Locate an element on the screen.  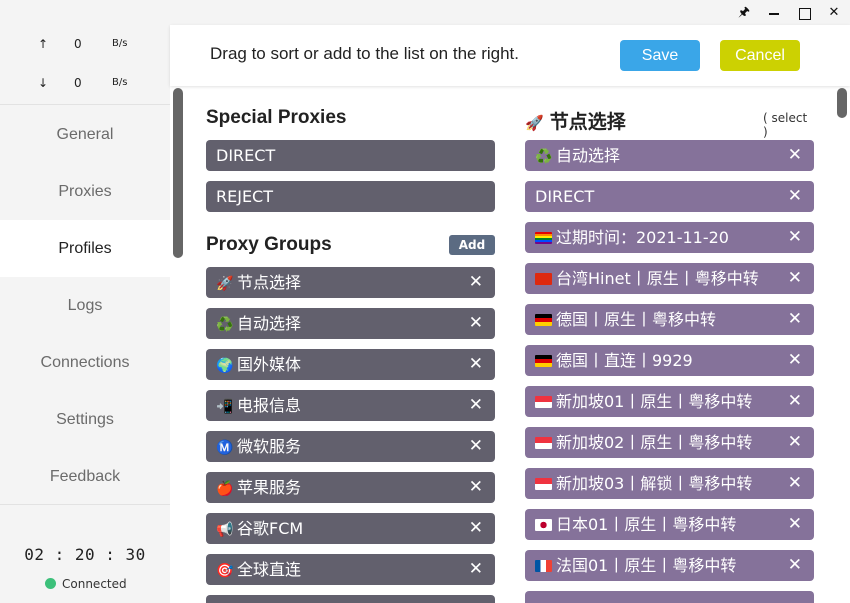
member-item: 日本01丨原生丨粤移中转 ✕ is located at coordinates (669, 524).